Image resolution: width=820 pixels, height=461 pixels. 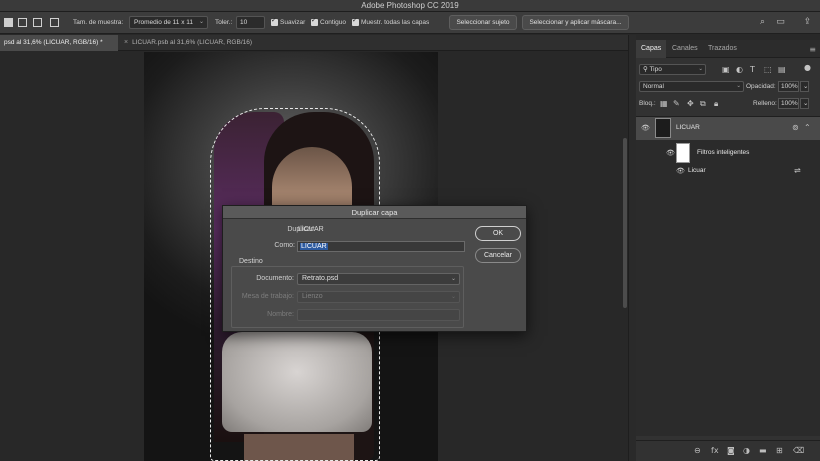 I want to click on app-title: Adobe Photoshop CC 2019, so click(x=410, y=5).